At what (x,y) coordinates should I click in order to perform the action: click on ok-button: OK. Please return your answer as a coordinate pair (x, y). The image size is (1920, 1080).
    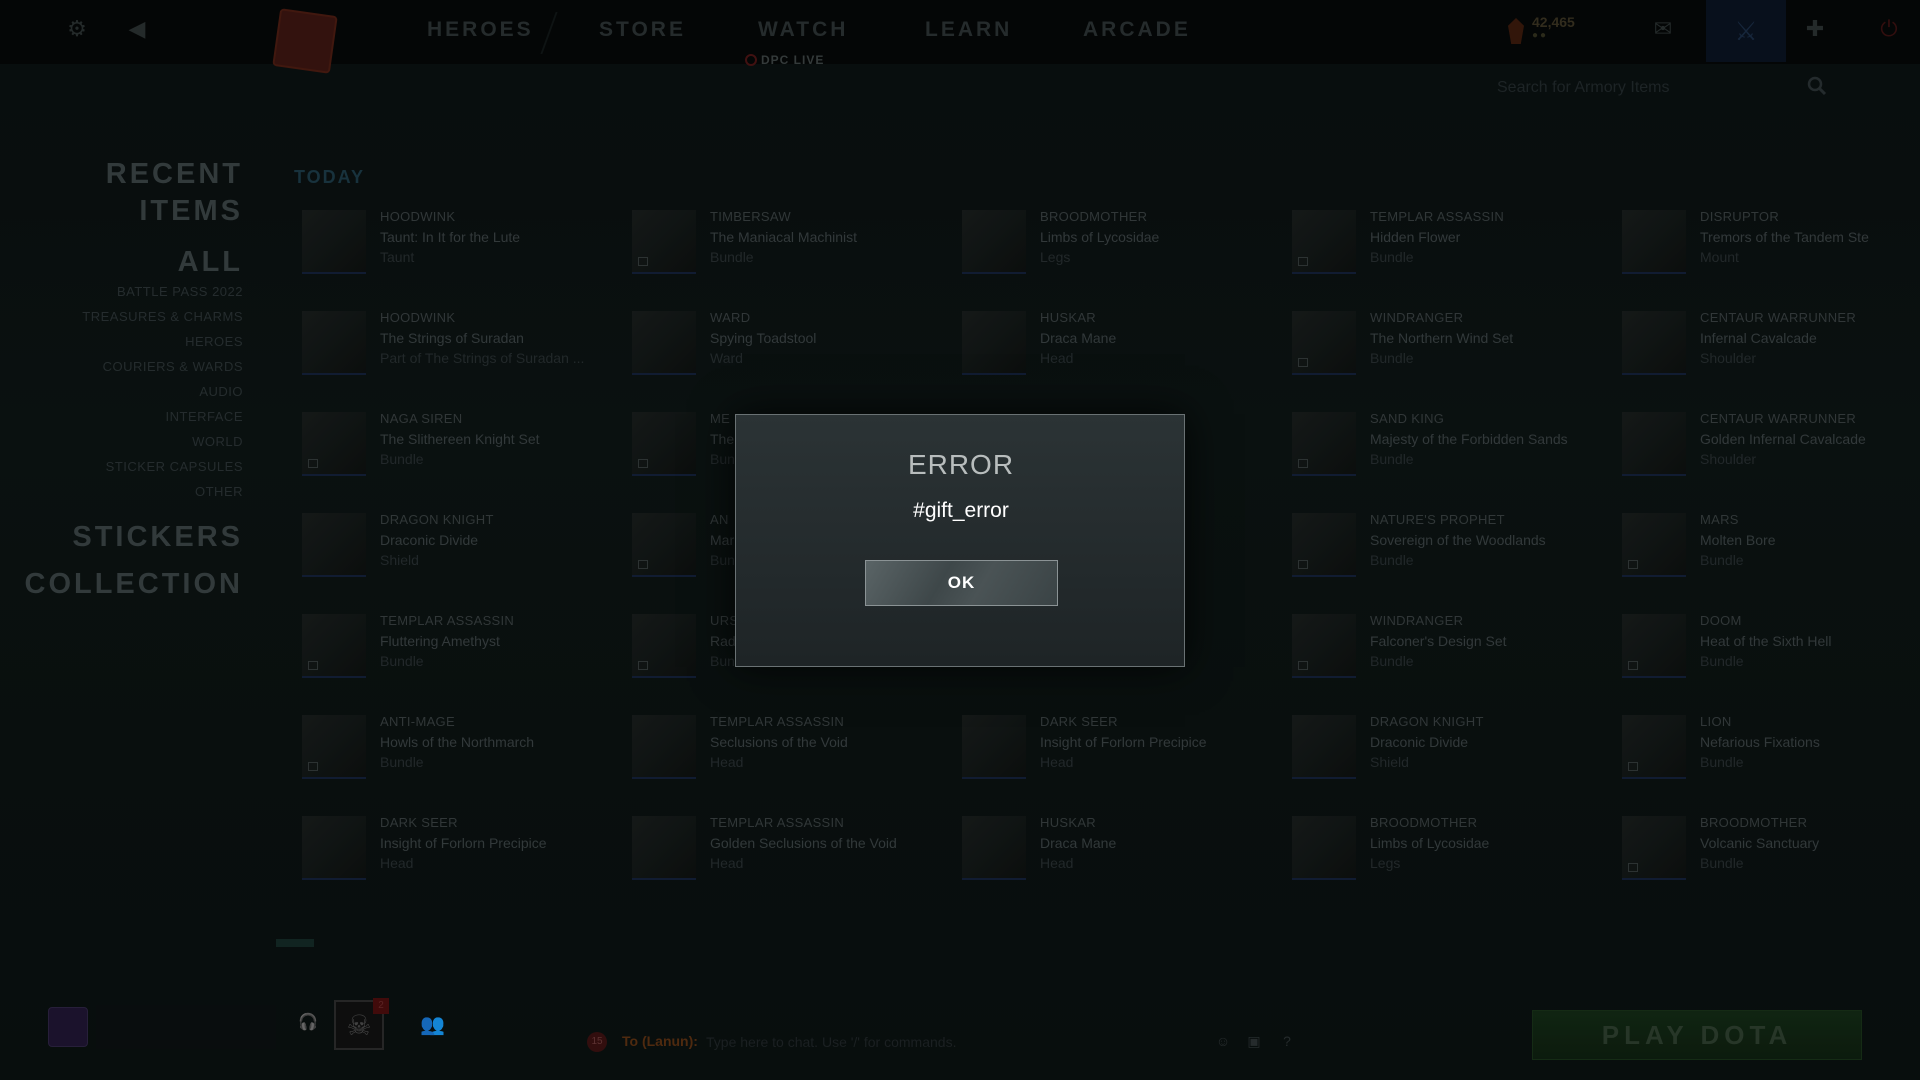
    Looking at the image, I should click on (961, 583).